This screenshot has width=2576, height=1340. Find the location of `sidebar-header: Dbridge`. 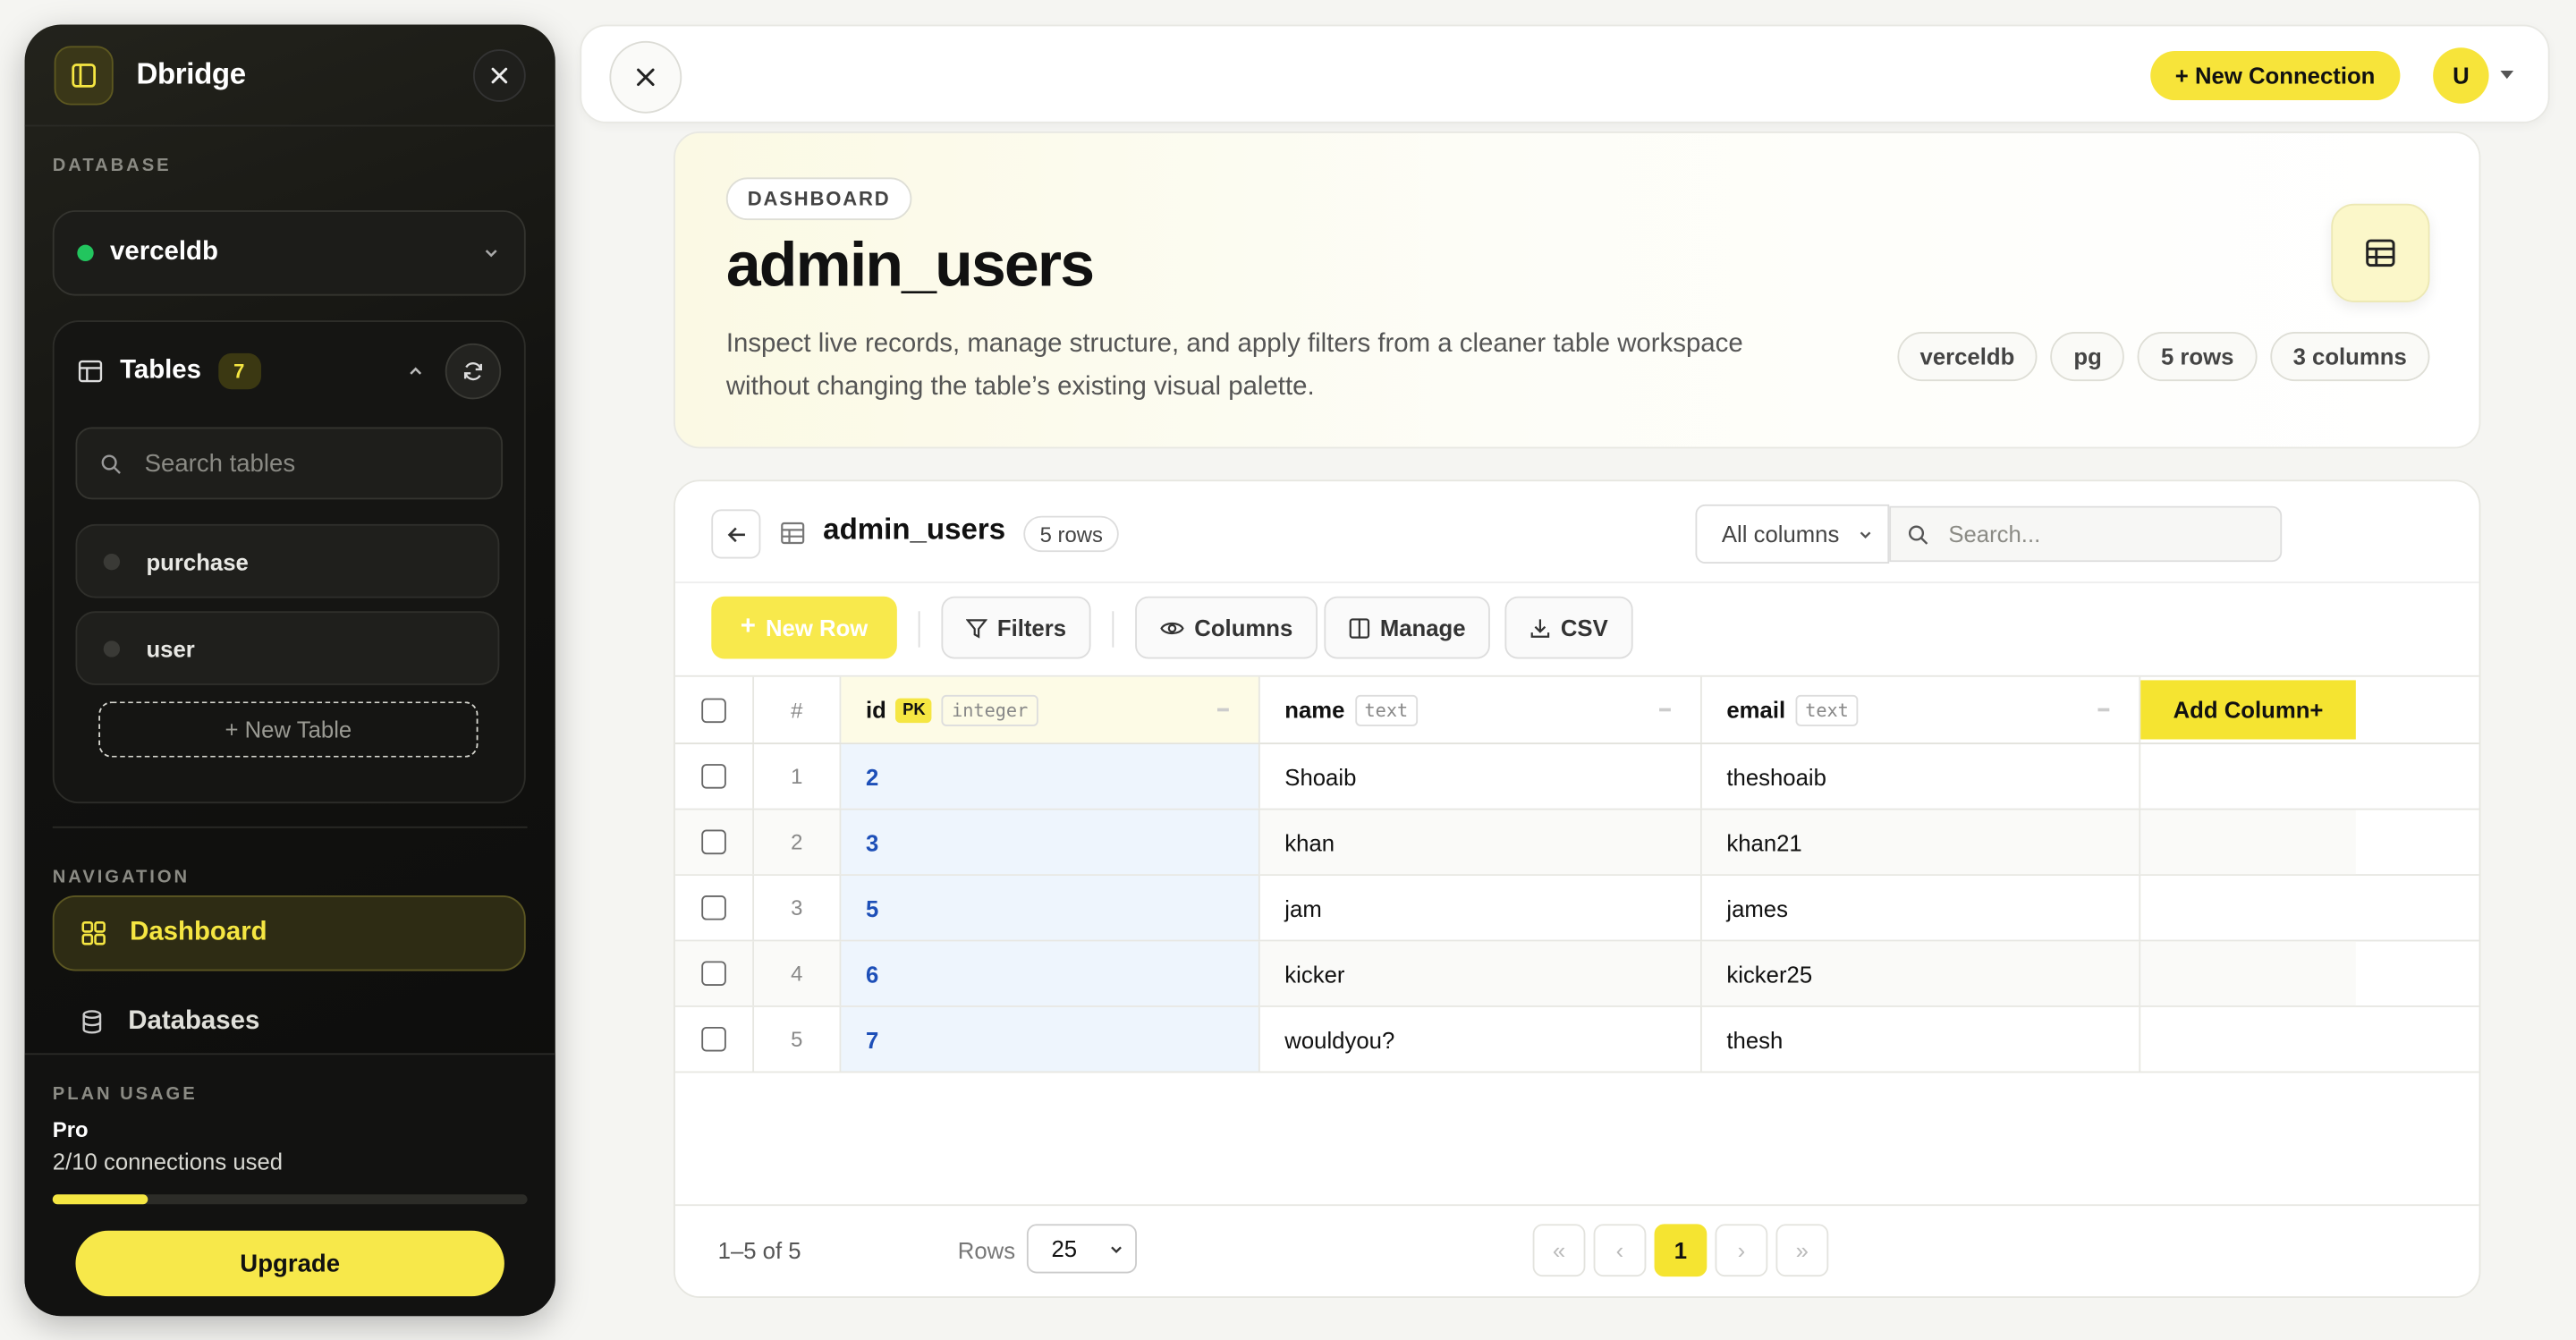

sidebar-header: Dbridge is located at coordinates (289, 76).